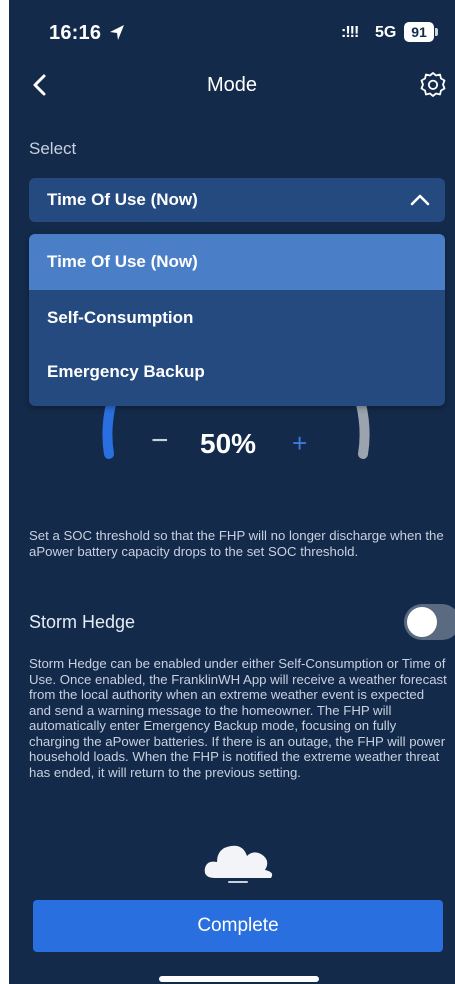 This screenshot has width=455, height=984. What do you see at coordinates (160, 441) in the screenshot?
I see `soc-decrease-button: −` at bounding box center [160, 441].